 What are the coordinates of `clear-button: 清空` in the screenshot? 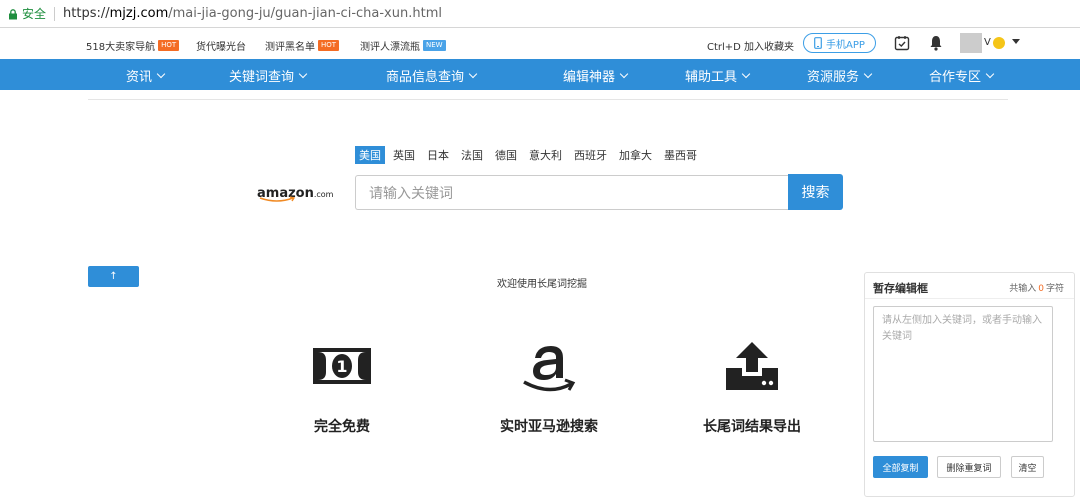 It's located at (1027, 467).